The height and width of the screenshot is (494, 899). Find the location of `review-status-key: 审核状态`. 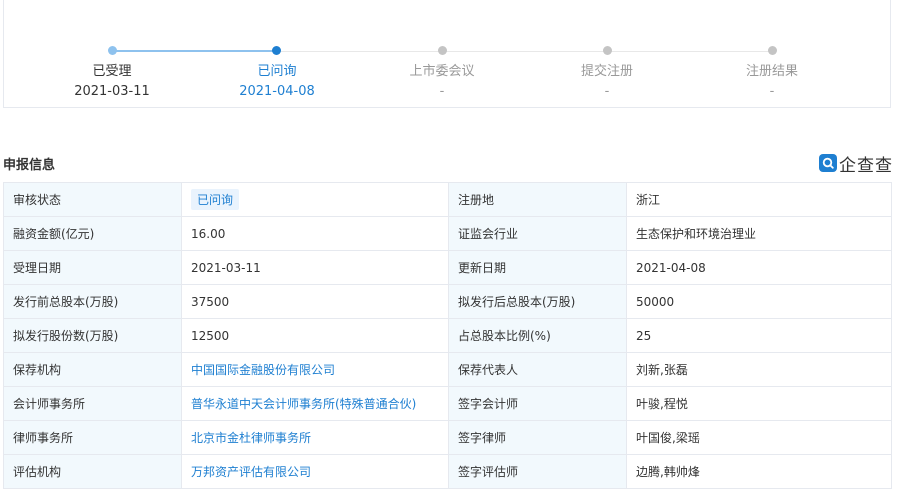

review-status-key: 审核状态 is located at coordinates (92, 199).